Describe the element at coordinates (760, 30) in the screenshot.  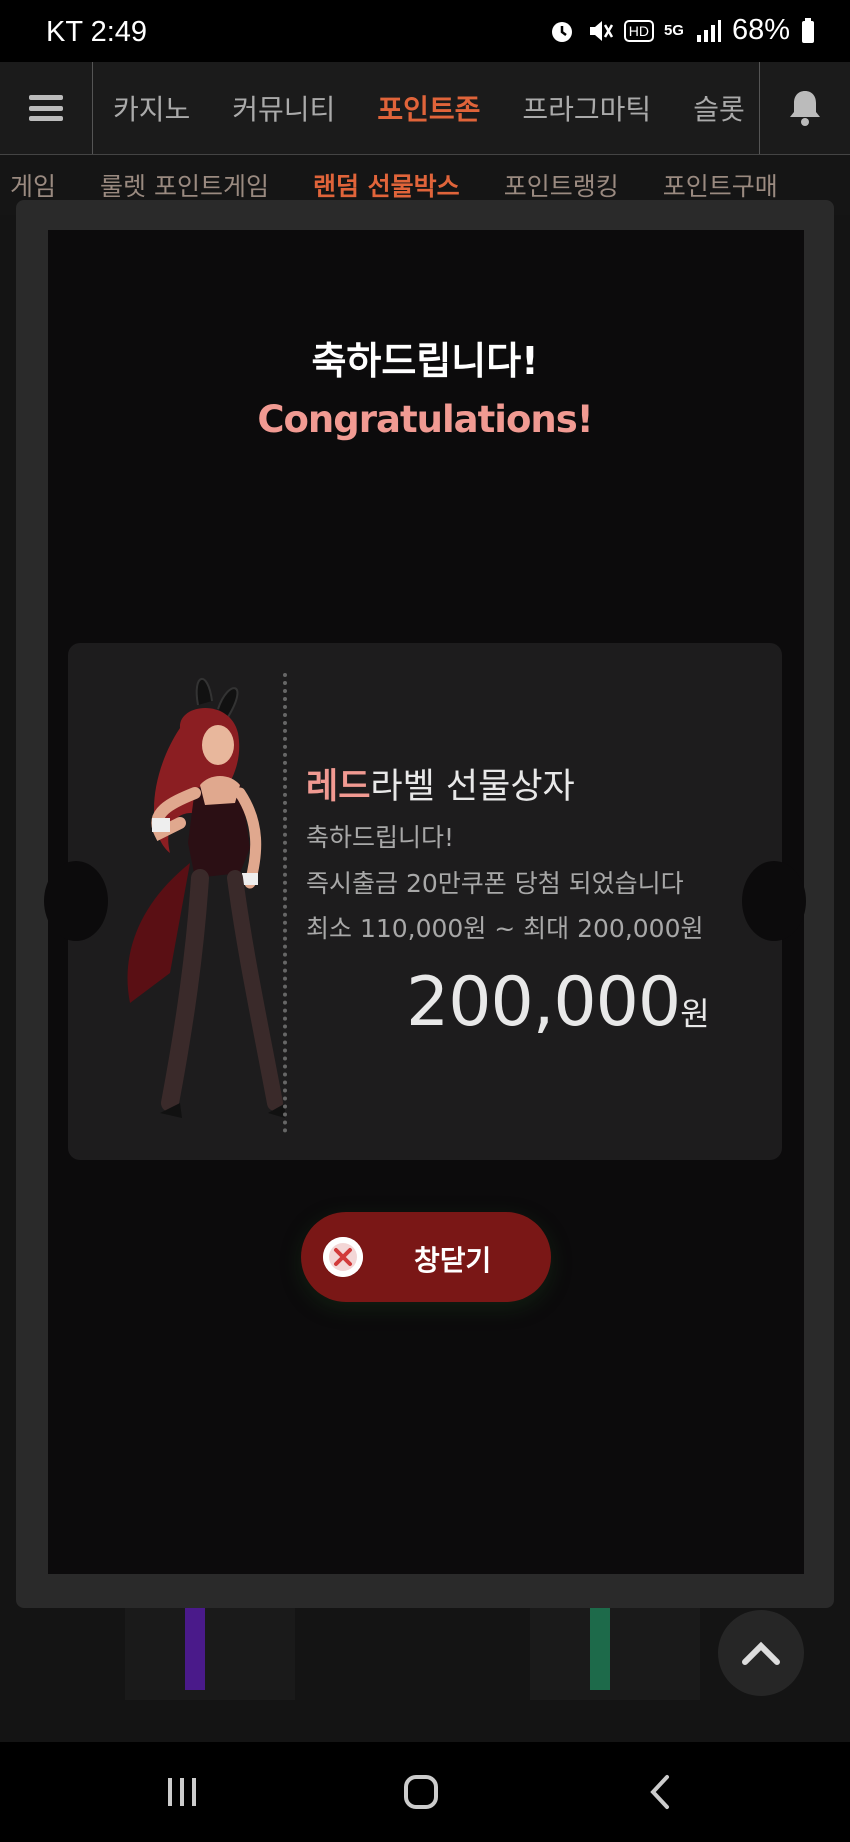
I see `battery-percent: 68%` at that location.